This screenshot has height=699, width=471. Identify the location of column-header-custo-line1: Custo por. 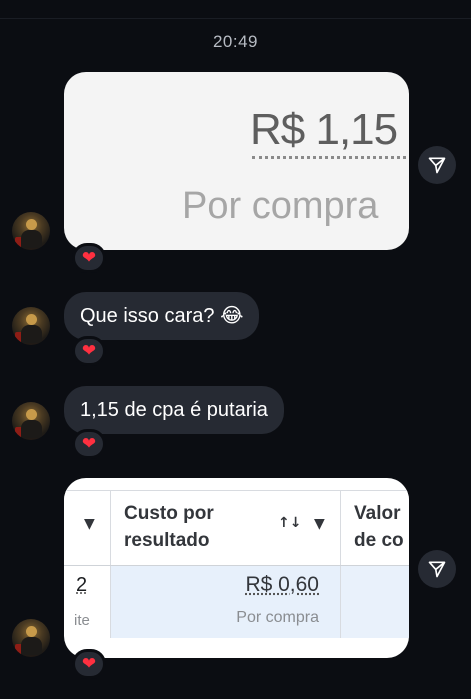
(169, 513).